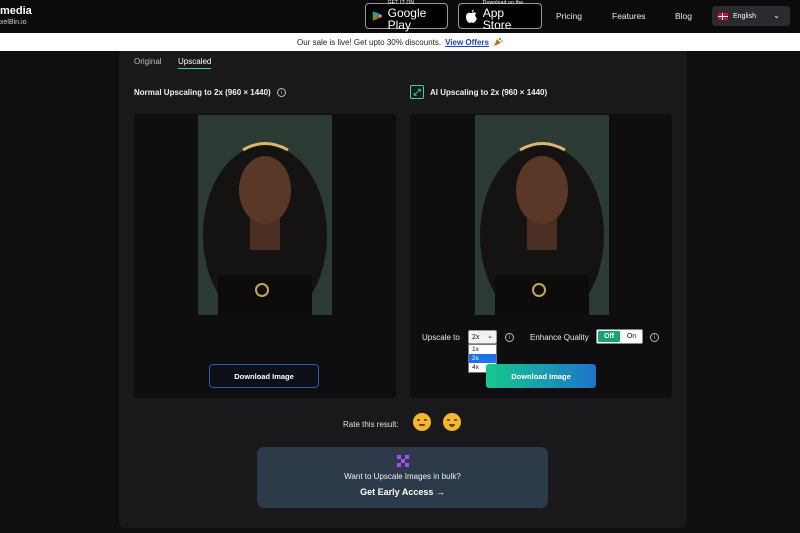  What do you see at coordinates (422, 422) in the screenshot?
I see `neutral-face-icon` at bounding box center [422, 422].